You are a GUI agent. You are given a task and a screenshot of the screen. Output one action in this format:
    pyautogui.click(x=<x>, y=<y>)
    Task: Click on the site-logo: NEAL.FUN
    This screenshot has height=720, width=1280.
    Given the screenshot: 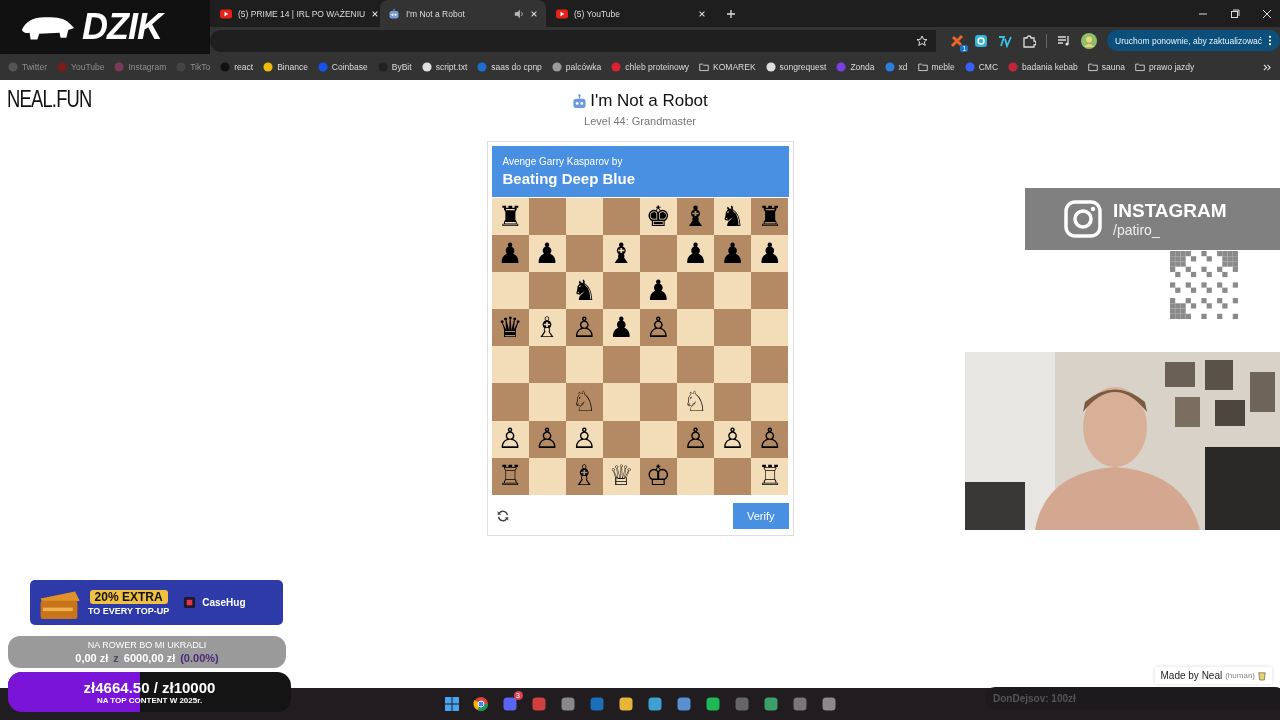 What is the action you would take?
    pyautogui.click(x=49, y=99)
    